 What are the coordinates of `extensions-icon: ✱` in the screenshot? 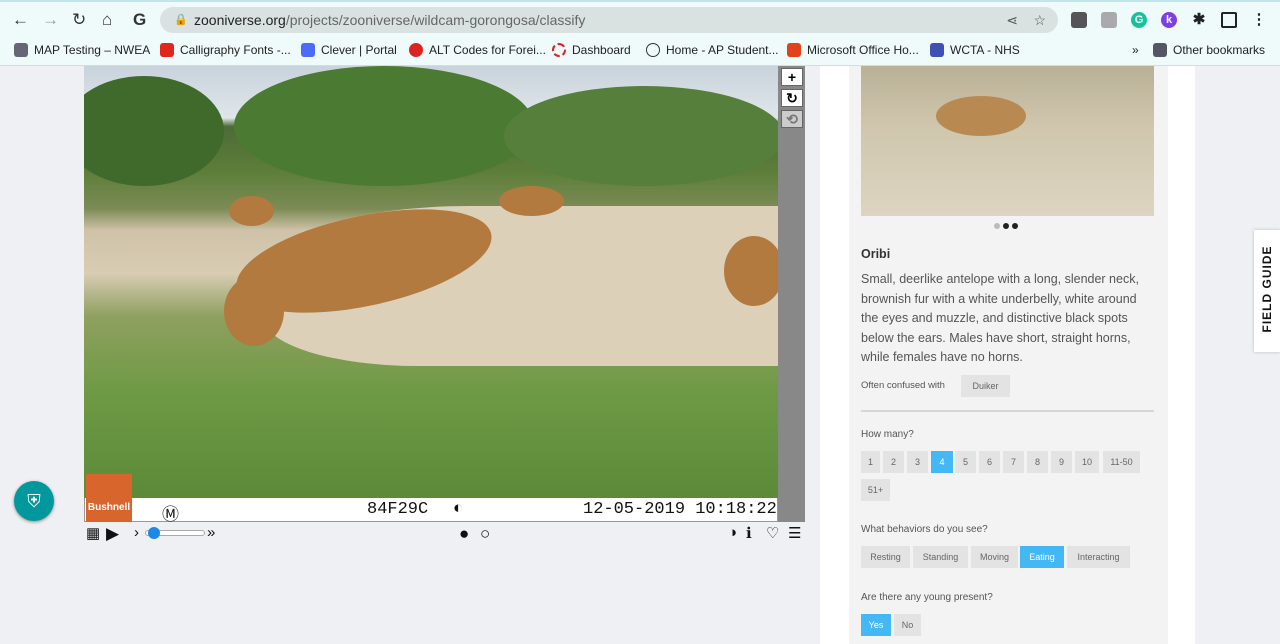 It's located at (1199, 20).